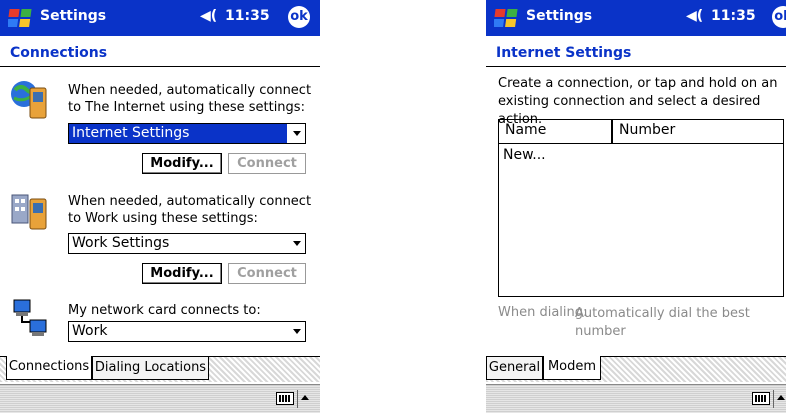 The image size is (786, 413). I want to click on page-title: Connections, so click(59, 53).